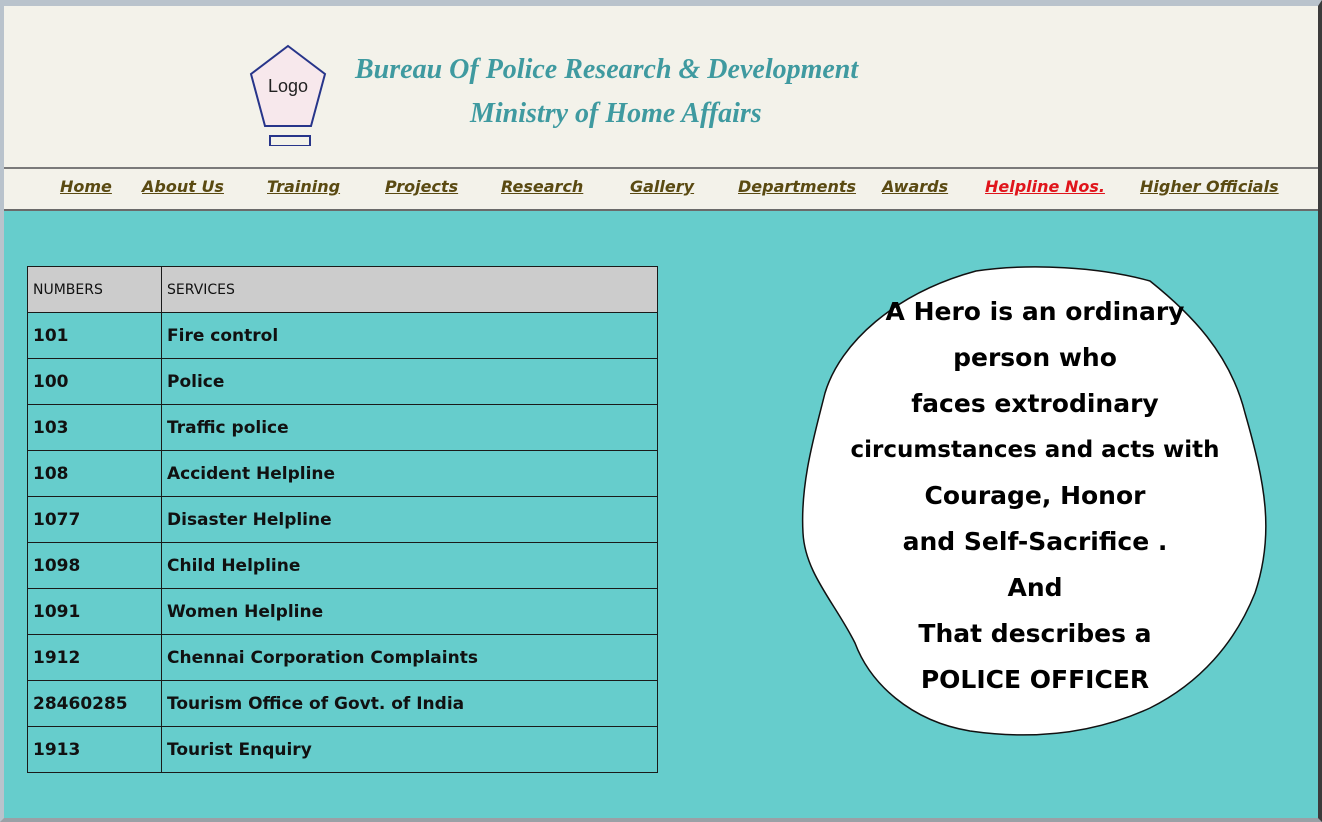 This screenshot has width=1322, height=822. Describe the element at coordinates (409, 335) in the screenshot. I see `helpline-service: Fire control` at that location.